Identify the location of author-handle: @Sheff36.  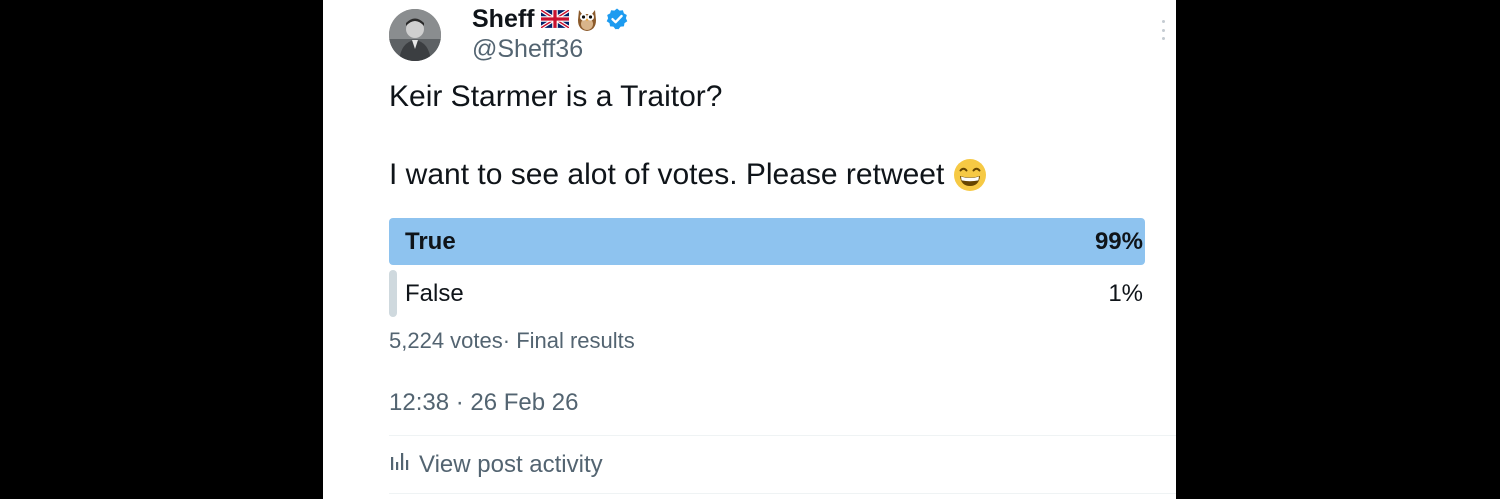
(527, 49).